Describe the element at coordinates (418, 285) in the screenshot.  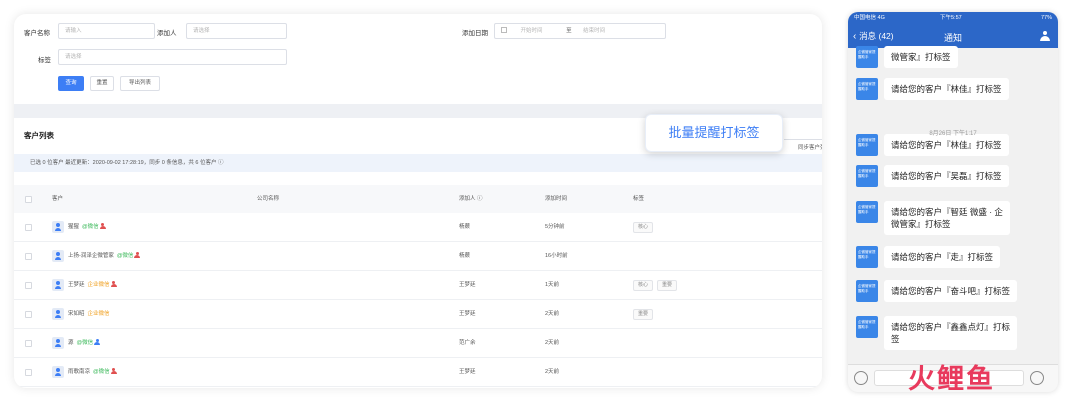
I see `table-row: 王梦廷 企业微信 王梦廷 1天前 核心 重要` at that location.